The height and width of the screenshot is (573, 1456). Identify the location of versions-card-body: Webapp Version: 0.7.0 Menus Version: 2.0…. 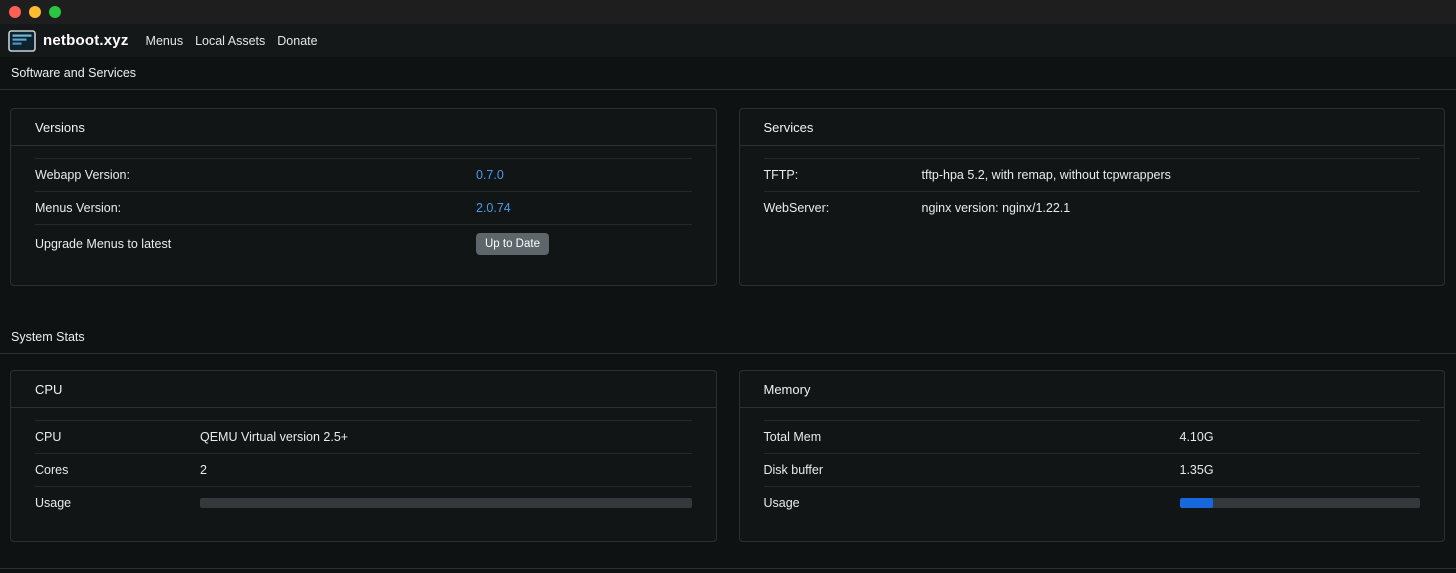
(363, 215).